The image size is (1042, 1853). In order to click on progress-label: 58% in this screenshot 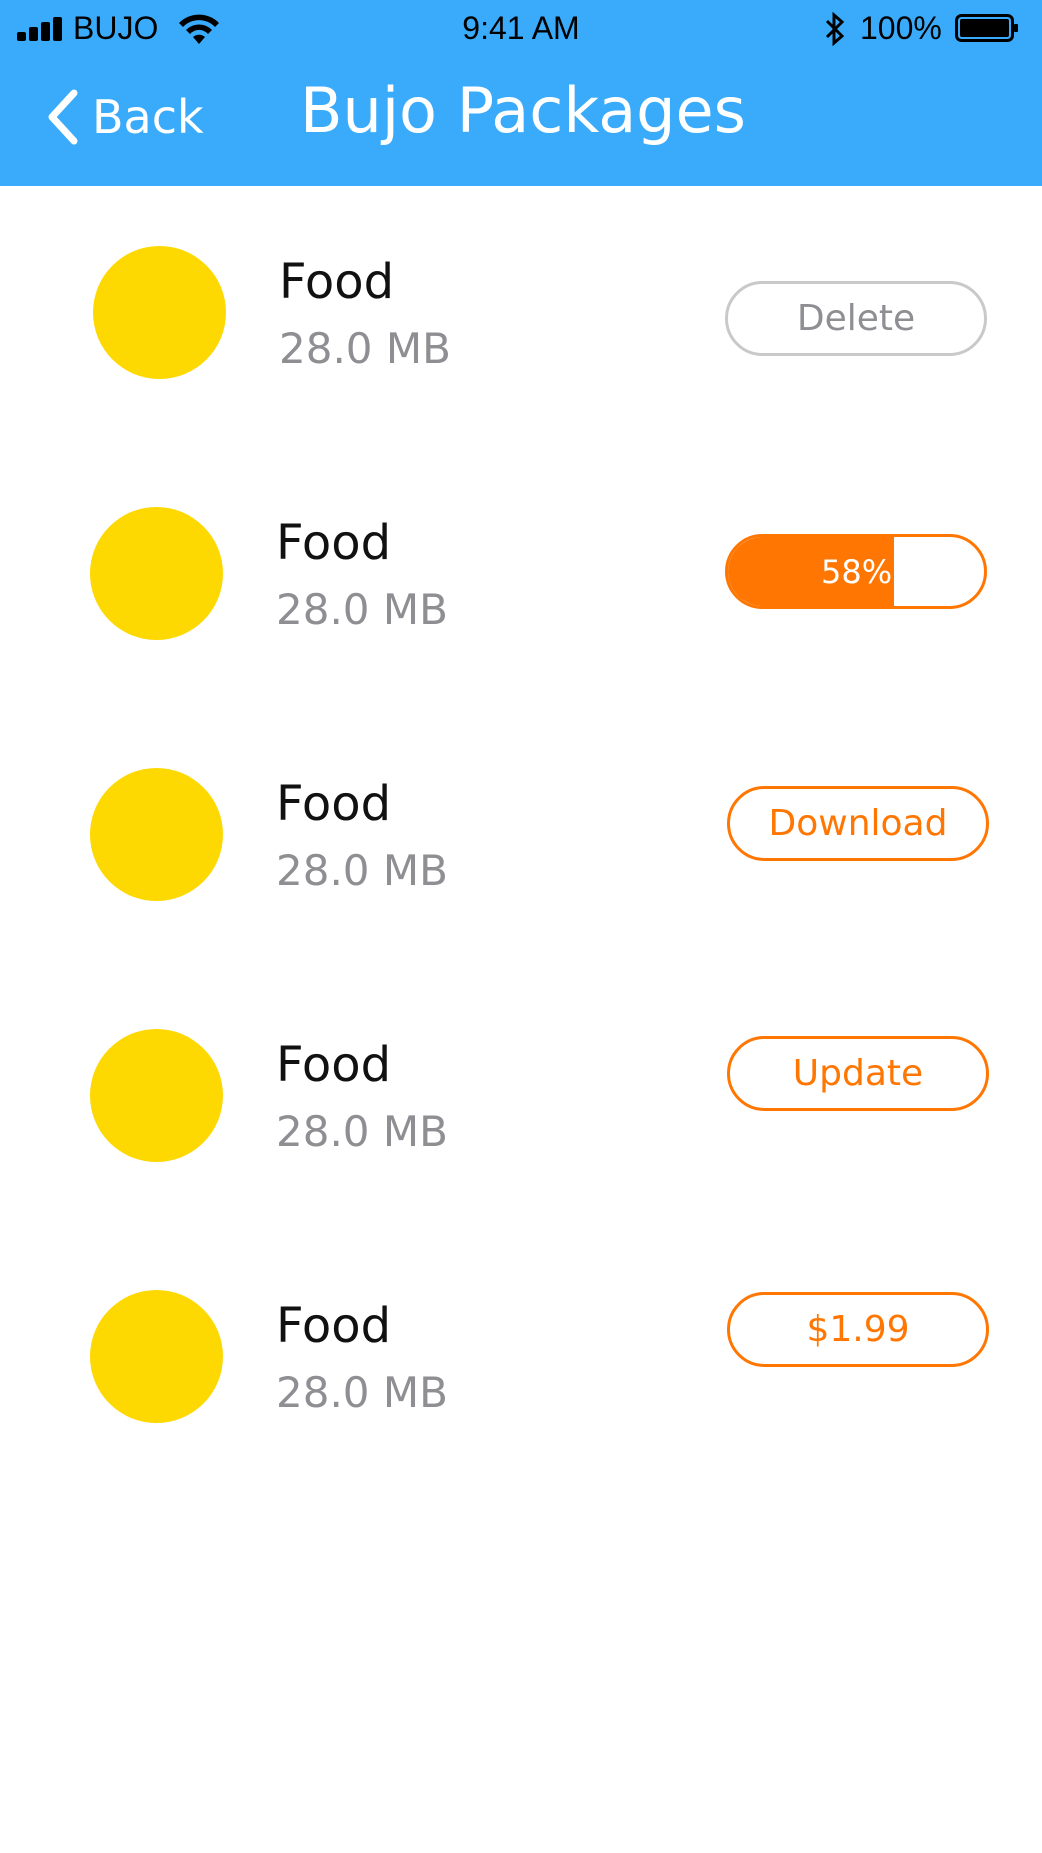, I will do `click(857, 571)`.